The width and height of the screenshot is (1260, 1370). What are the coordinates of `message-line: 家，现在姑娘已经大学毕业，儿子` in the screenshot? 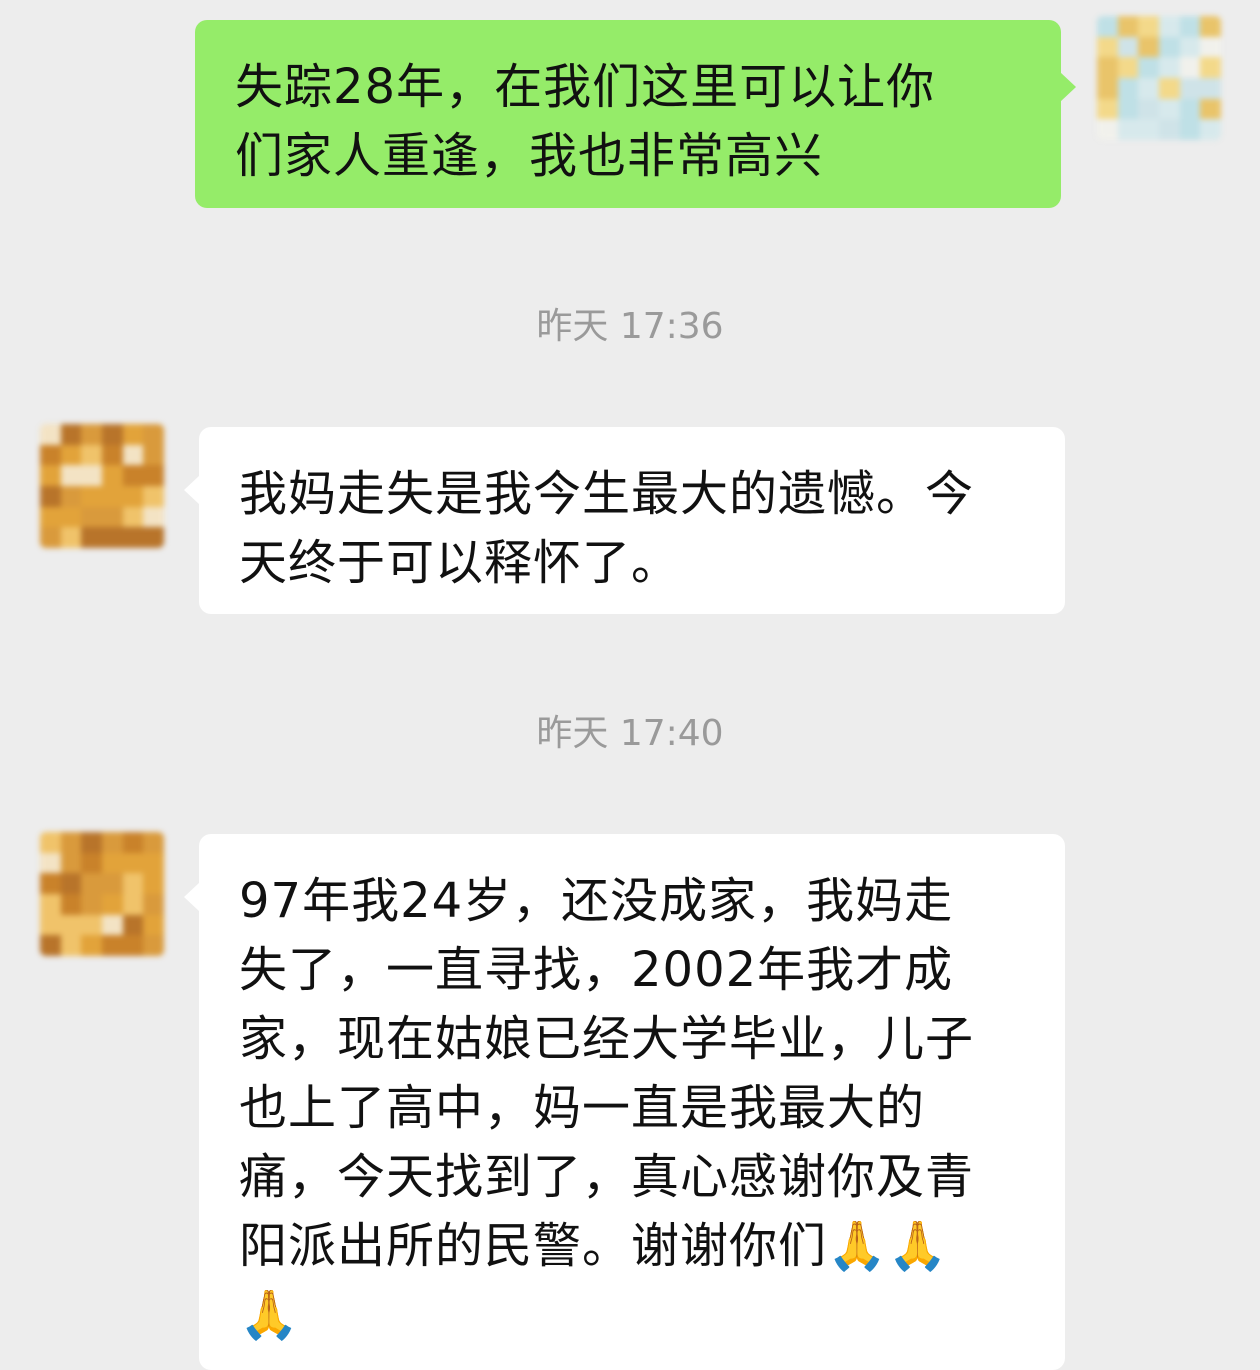 It's located at (607, 1039).